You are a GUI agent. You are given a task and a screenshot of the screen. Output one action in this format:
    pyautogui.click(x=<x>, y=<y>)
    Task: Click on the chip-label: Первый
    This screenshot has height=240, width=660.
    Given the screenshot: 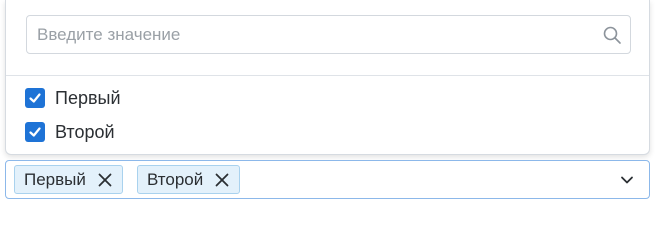 What is the action you would take?
    pyautogui.click(x=55, y=179)
    